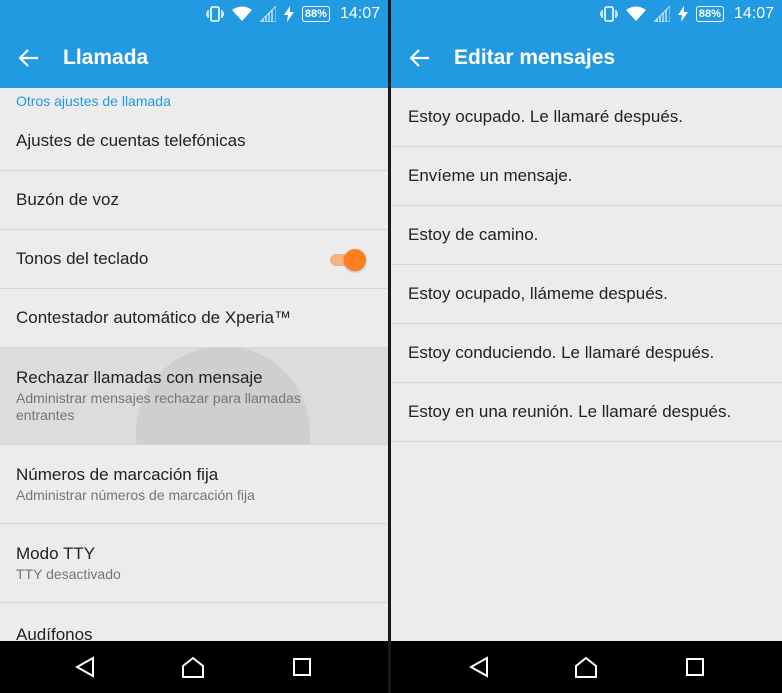  I want to click on app-bar: 88% 14:07 Editar mensajes, so click(586, 44).